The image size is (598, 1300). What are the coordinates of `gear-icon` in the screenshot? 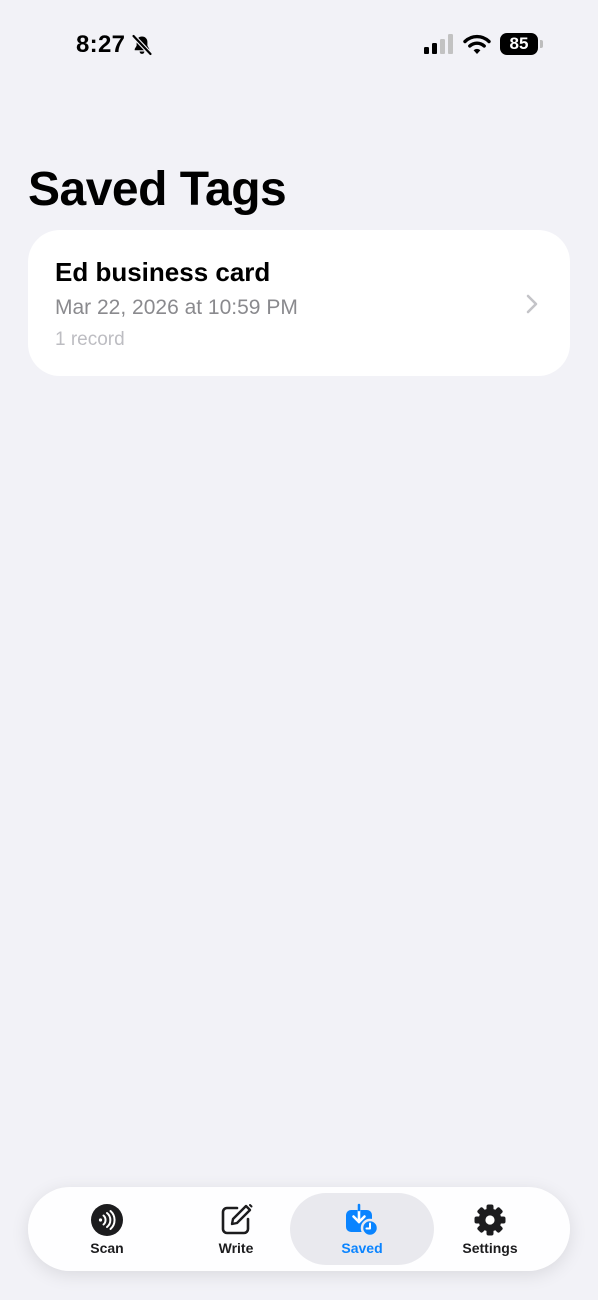 It's located at (490, 1220).